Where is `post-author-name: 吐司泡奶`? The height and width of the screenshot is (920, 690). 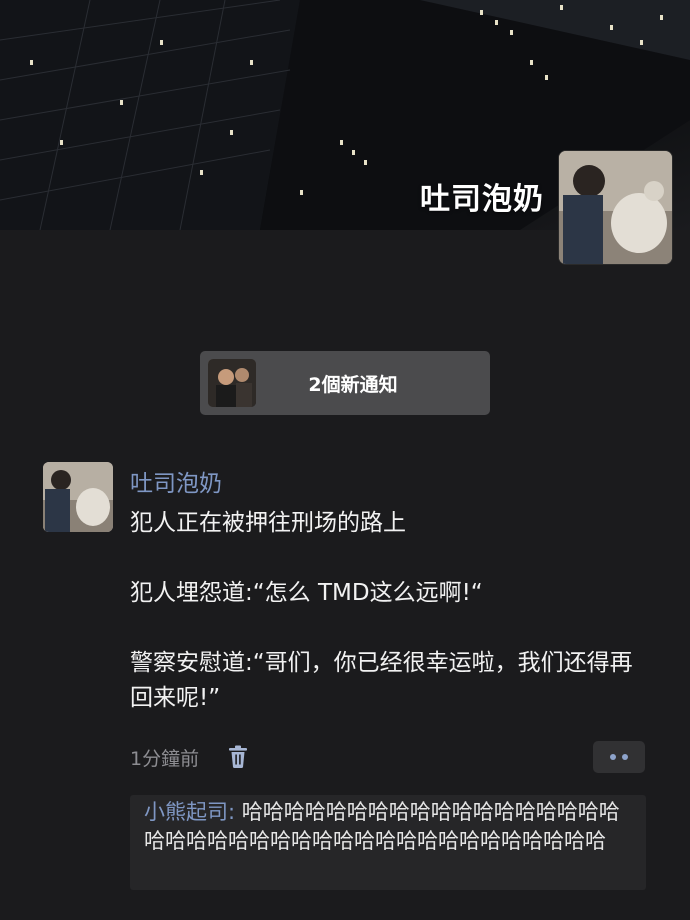 post-author-name: 吐司泡奶 is located at coordinates (176, 481).